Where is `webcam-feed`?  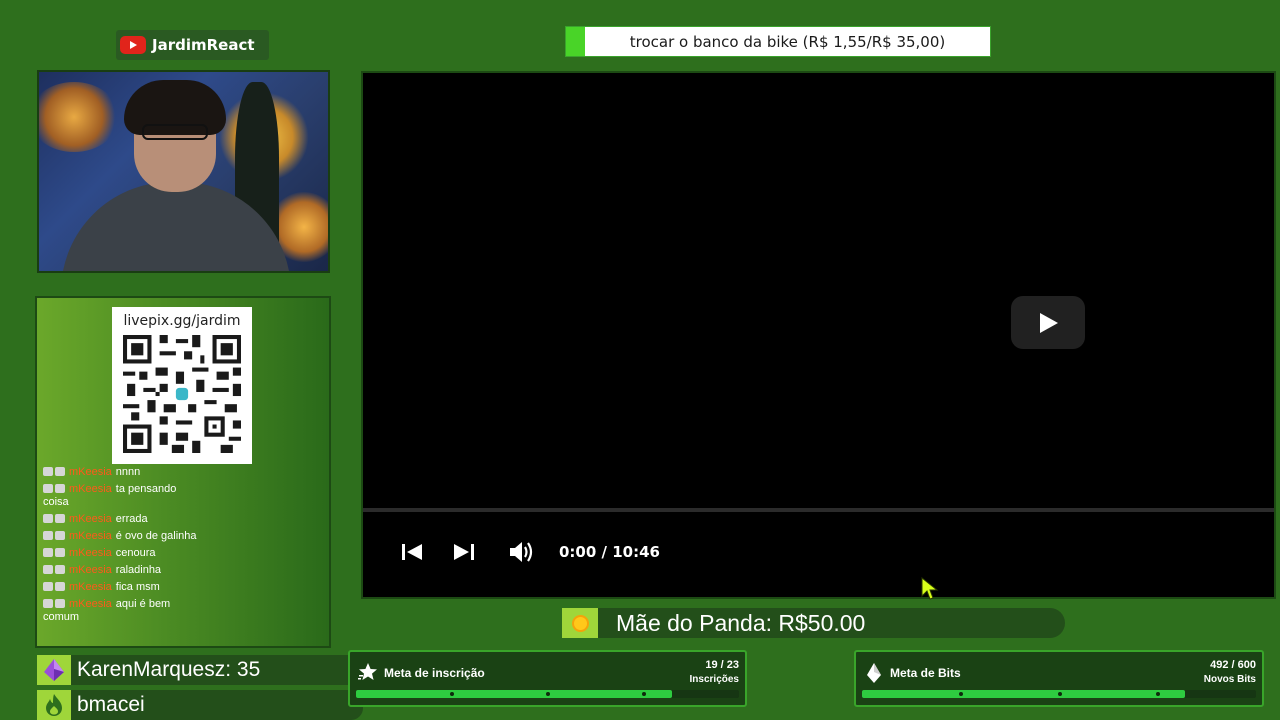 webcam-feed is located at coordinates (183, 171).